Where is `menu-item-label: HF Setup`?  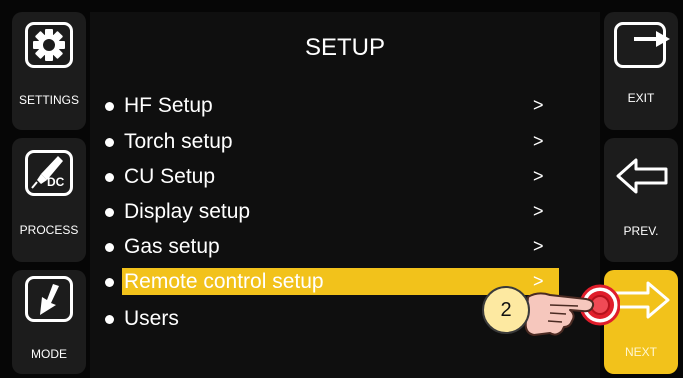
menu-item-label: HF Setup is located at coordinates (168, 105).